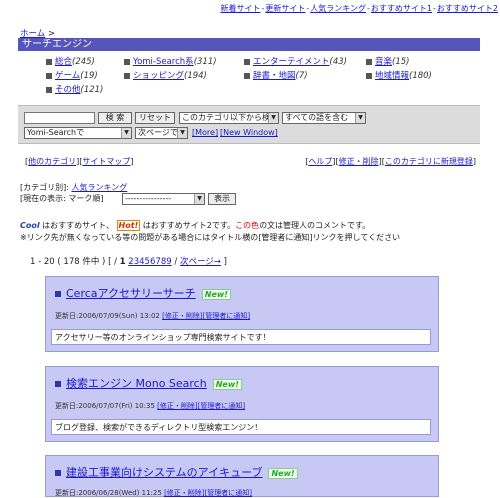 The height and width of the screenshot is (498, 500). I want to click on engine-select: Yomi-Searchで ▼, so click(78, 133).